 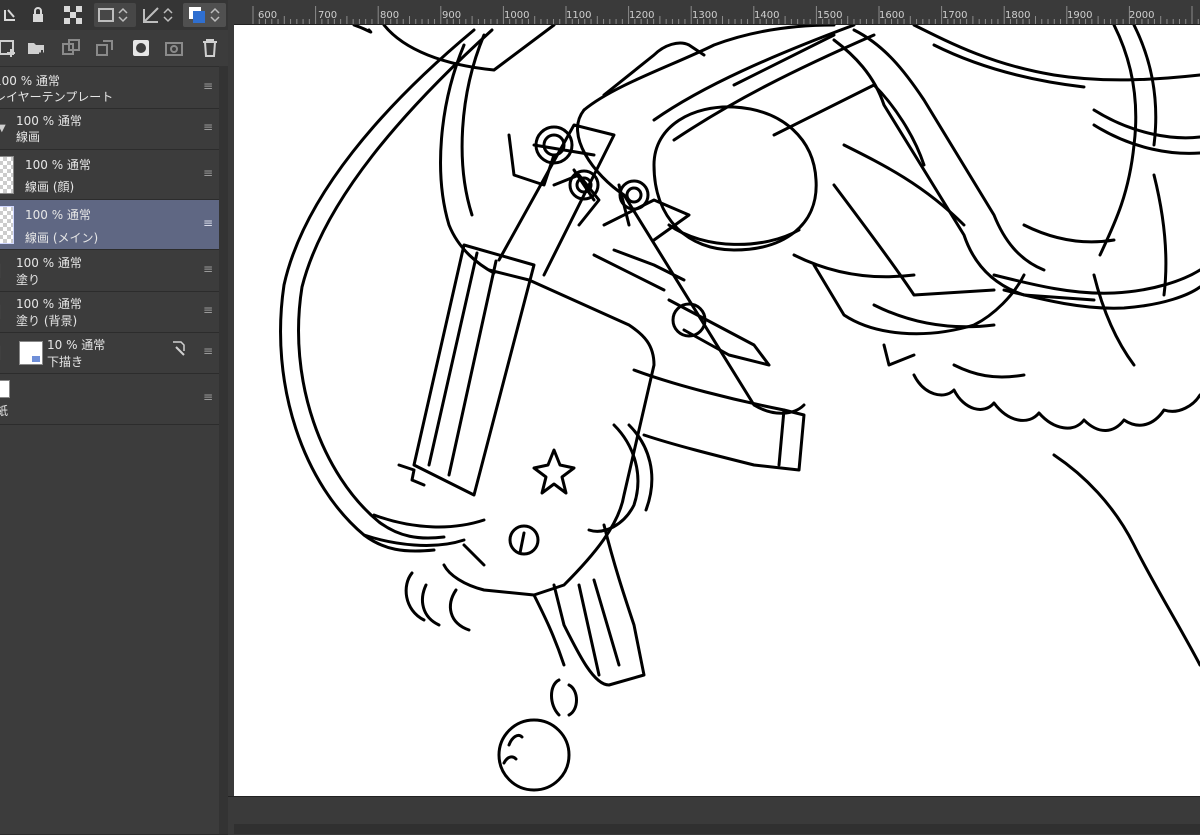 I want to click on layer-name: レイヤーテンプレート, so click(x=57, y=97).